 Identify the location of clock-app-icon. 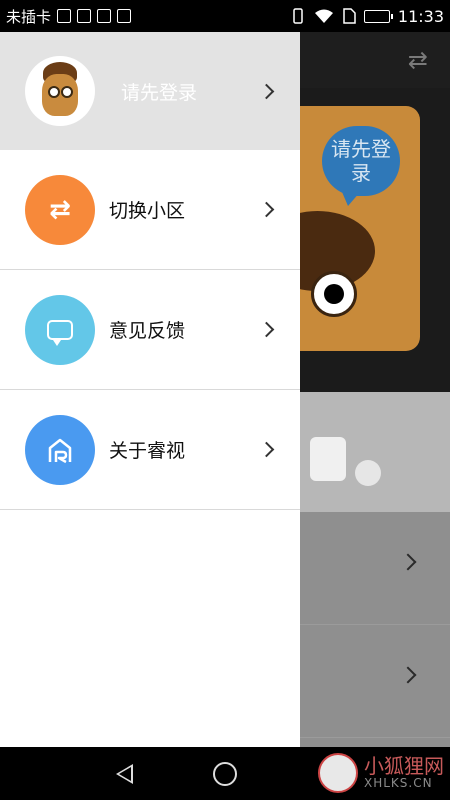
(124, 16).